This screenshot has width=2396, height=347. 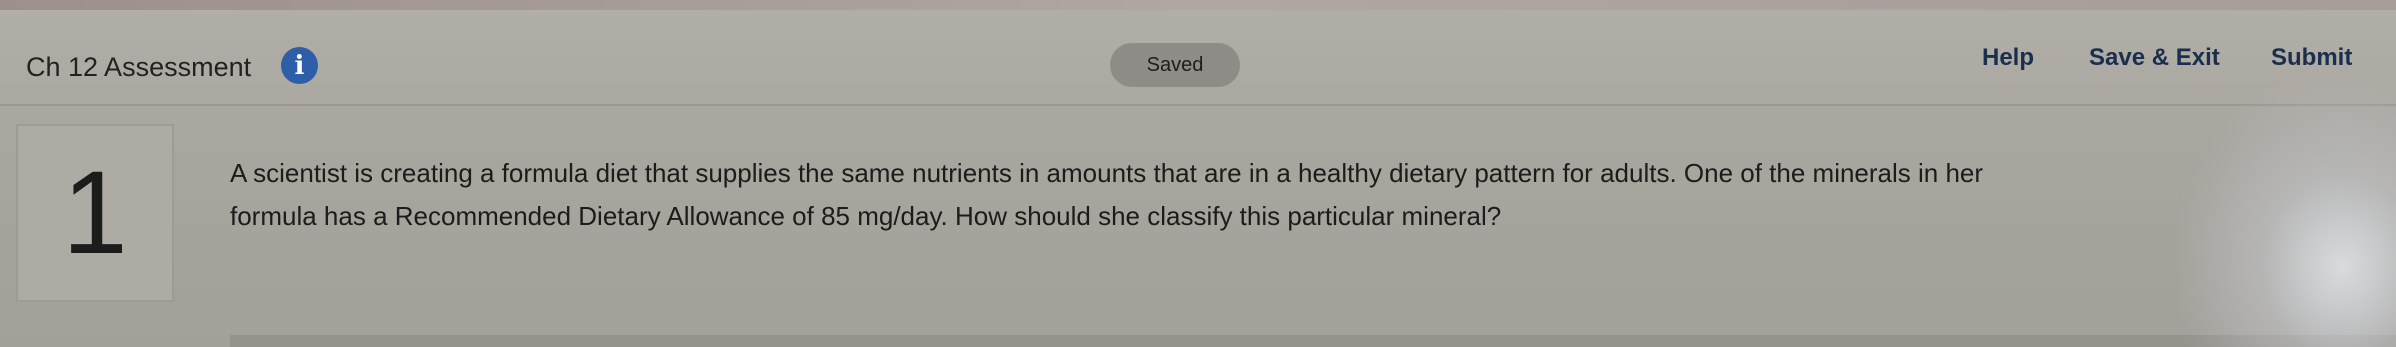 I want to click on info-icon: i, so click(x=299, y=65).